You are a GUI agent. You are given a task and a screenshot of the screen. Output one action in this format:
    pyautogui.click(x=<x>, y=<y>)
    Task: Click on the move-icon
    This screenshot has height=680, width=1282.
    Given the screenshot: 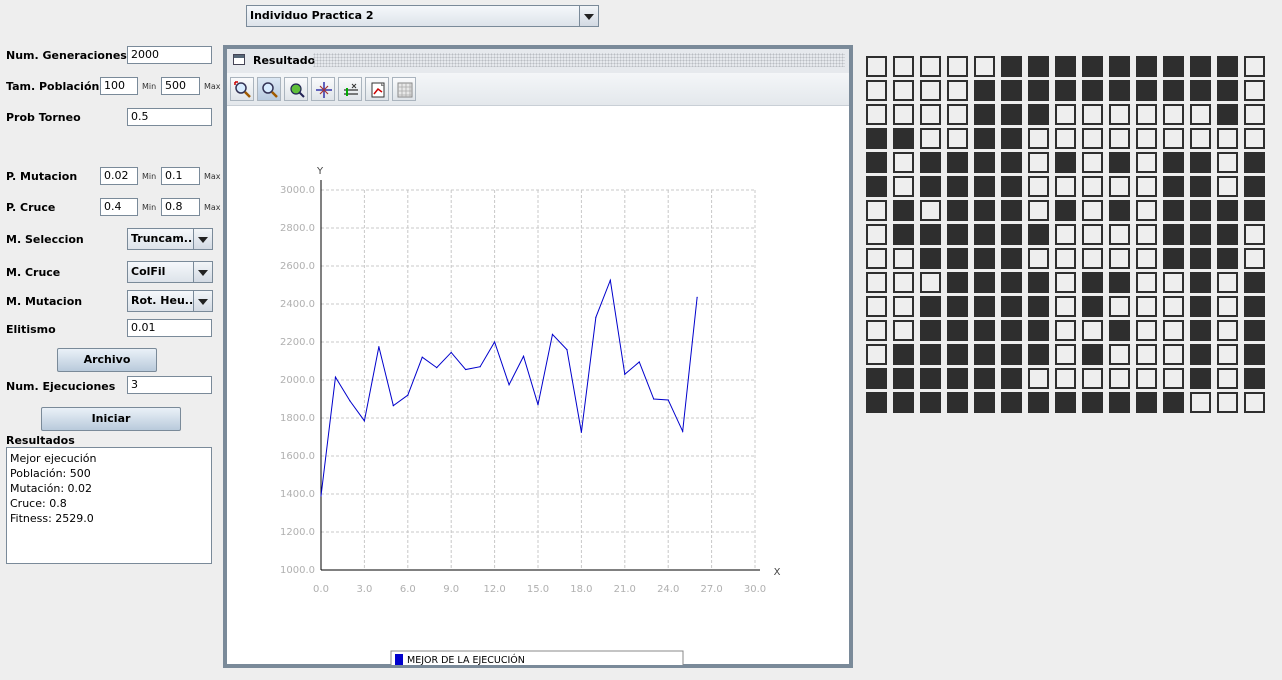 What is the action you would take?
    pyautogui.click(x=296, y=89)
    